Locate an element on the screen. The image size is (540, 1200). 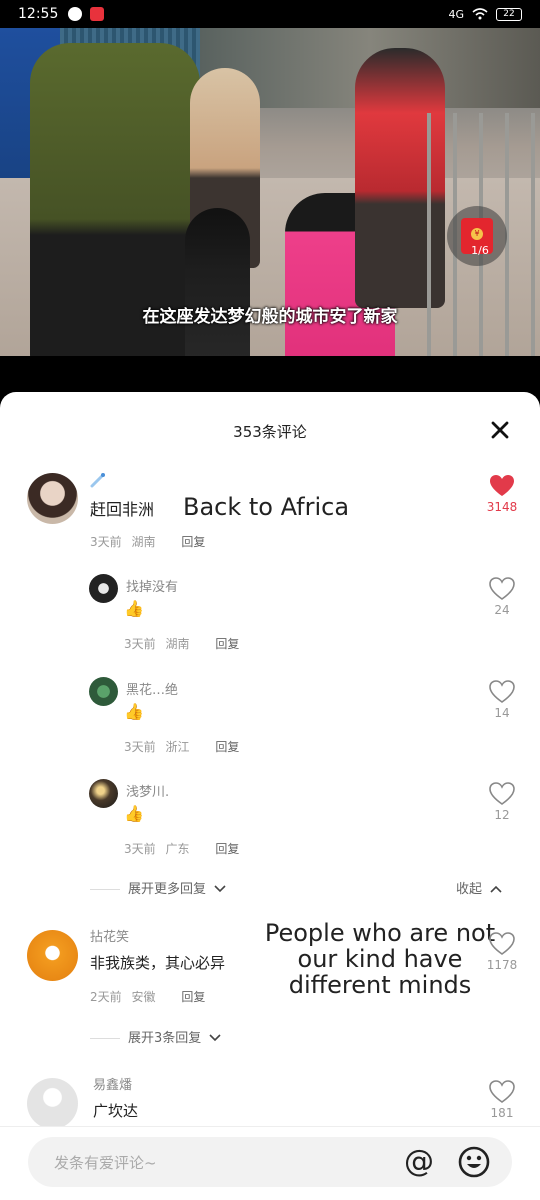
reply-meta: 3天前 湖南 回复 is located at coordinates (181, 643).